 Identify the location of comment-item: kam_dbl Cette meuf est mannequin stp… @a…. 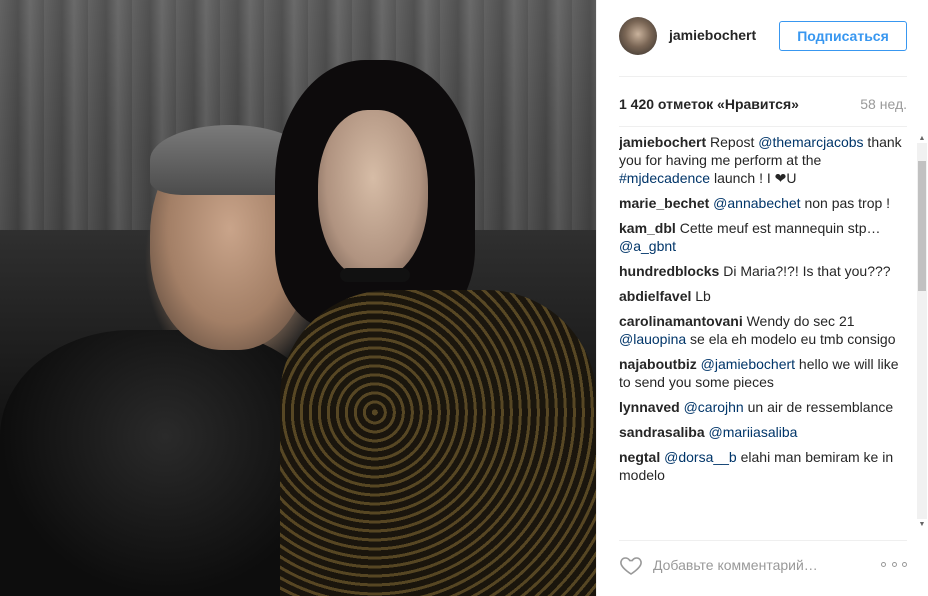
(763, 237).